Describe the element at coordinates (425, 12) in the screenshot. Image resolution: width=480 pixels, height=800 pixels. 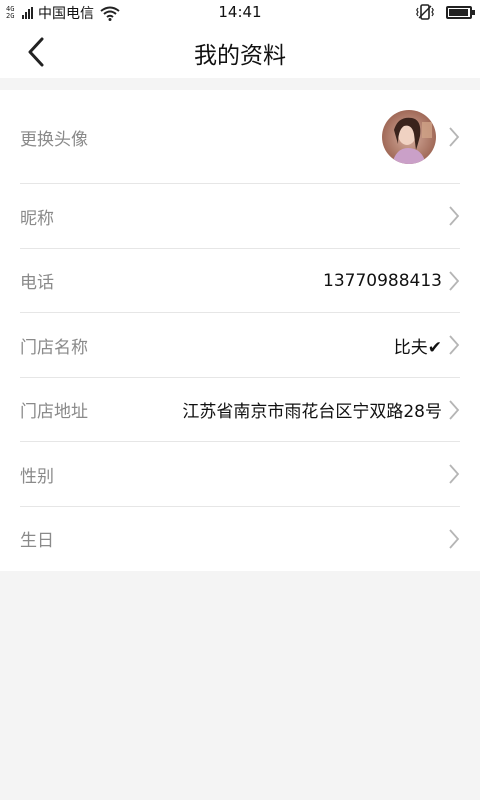
I see `vibrate-icon` at that location.